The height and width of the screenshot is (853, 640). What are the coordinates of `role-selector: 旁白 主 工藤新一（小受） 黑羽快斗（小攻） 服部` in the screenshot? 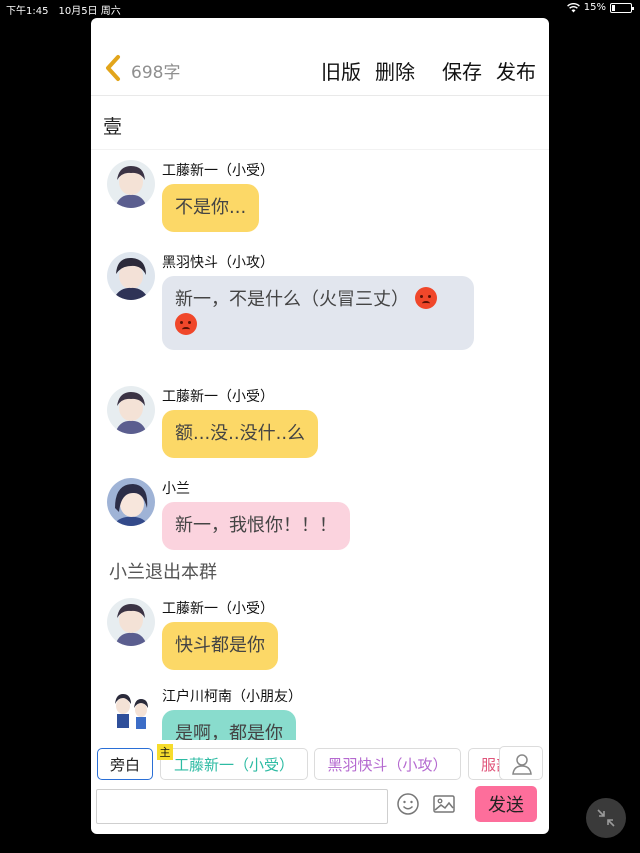 It's located at (320, 764).